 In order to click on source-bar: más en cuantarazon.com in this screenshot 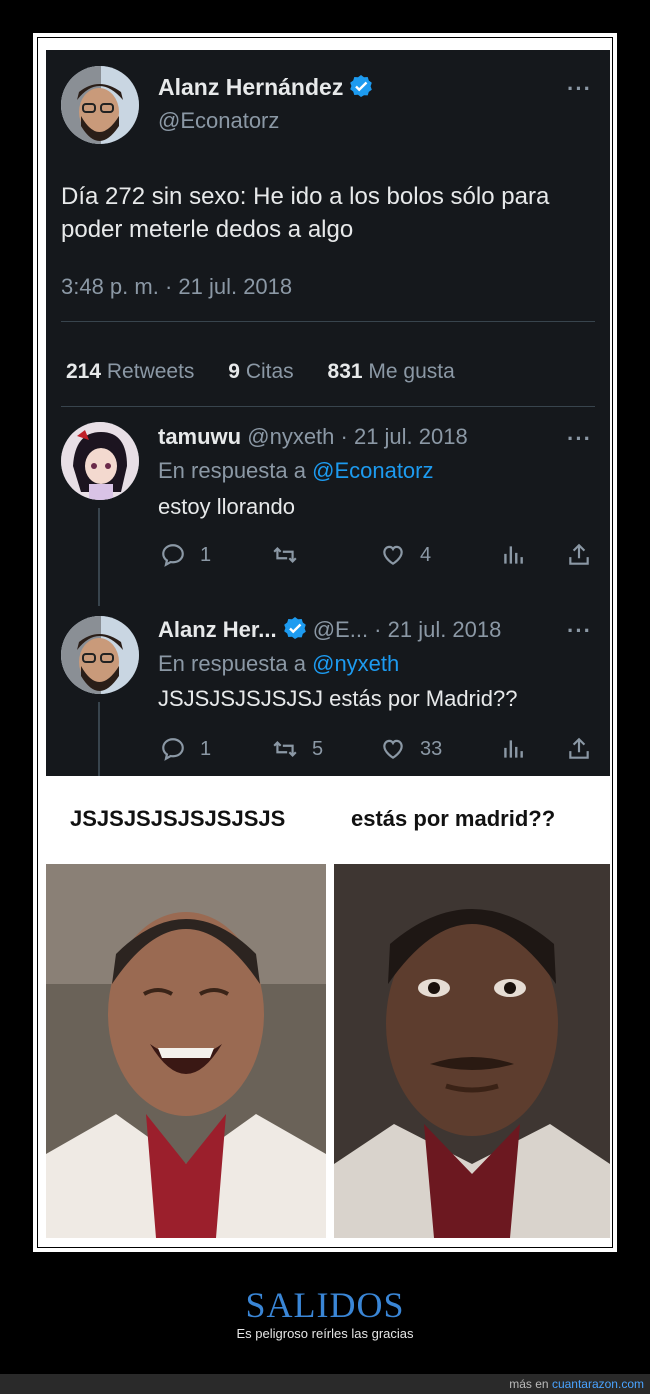, I will do `click(325, 1384)`.